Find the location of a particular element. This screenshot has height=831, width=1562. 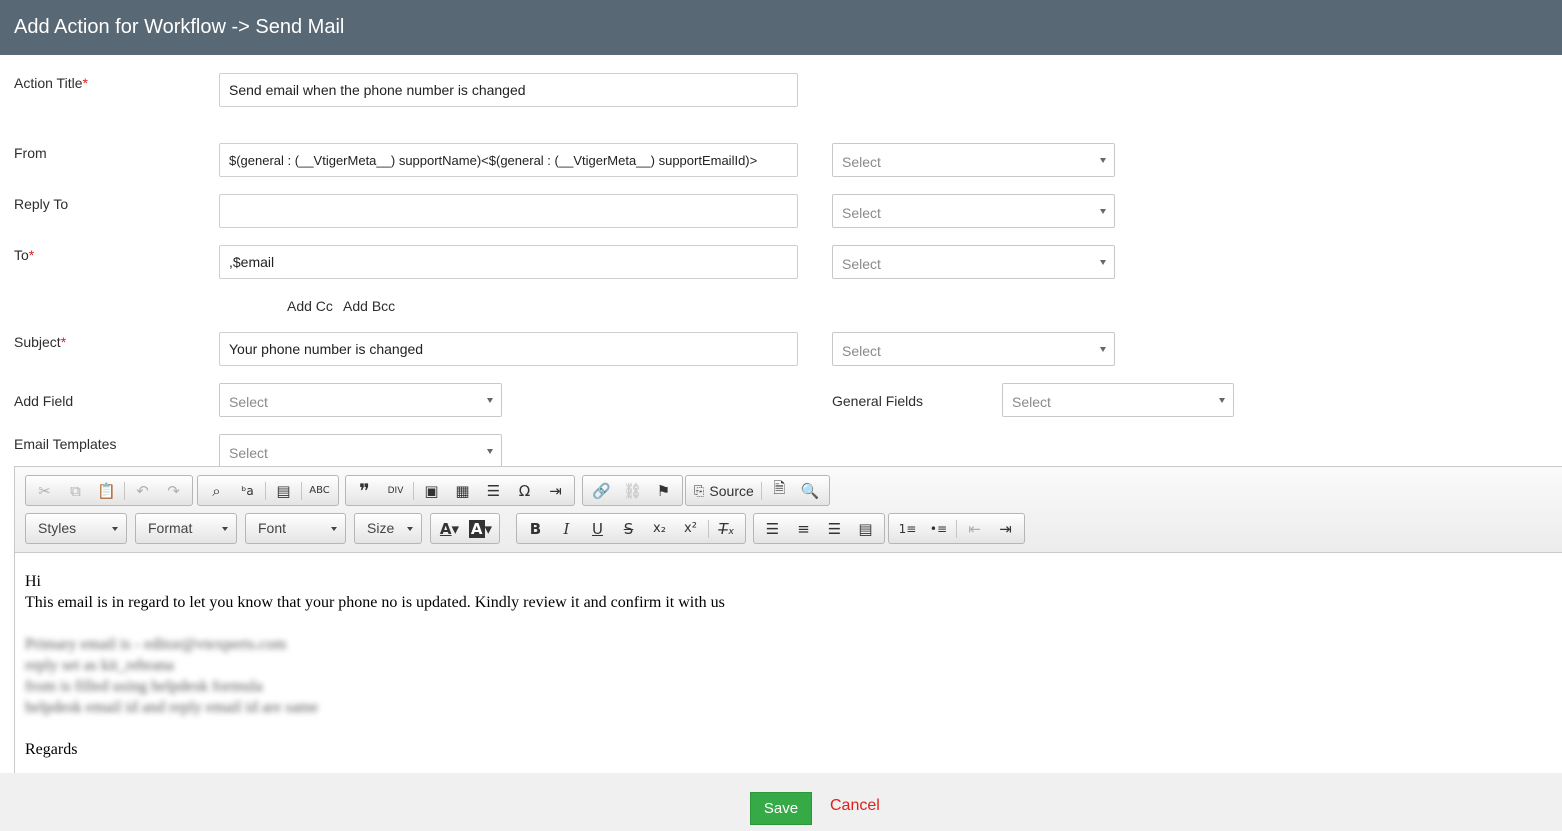

basic-styles-group: B I U S x₂ x² T̶ₓ is located at coordinates (631, 528).